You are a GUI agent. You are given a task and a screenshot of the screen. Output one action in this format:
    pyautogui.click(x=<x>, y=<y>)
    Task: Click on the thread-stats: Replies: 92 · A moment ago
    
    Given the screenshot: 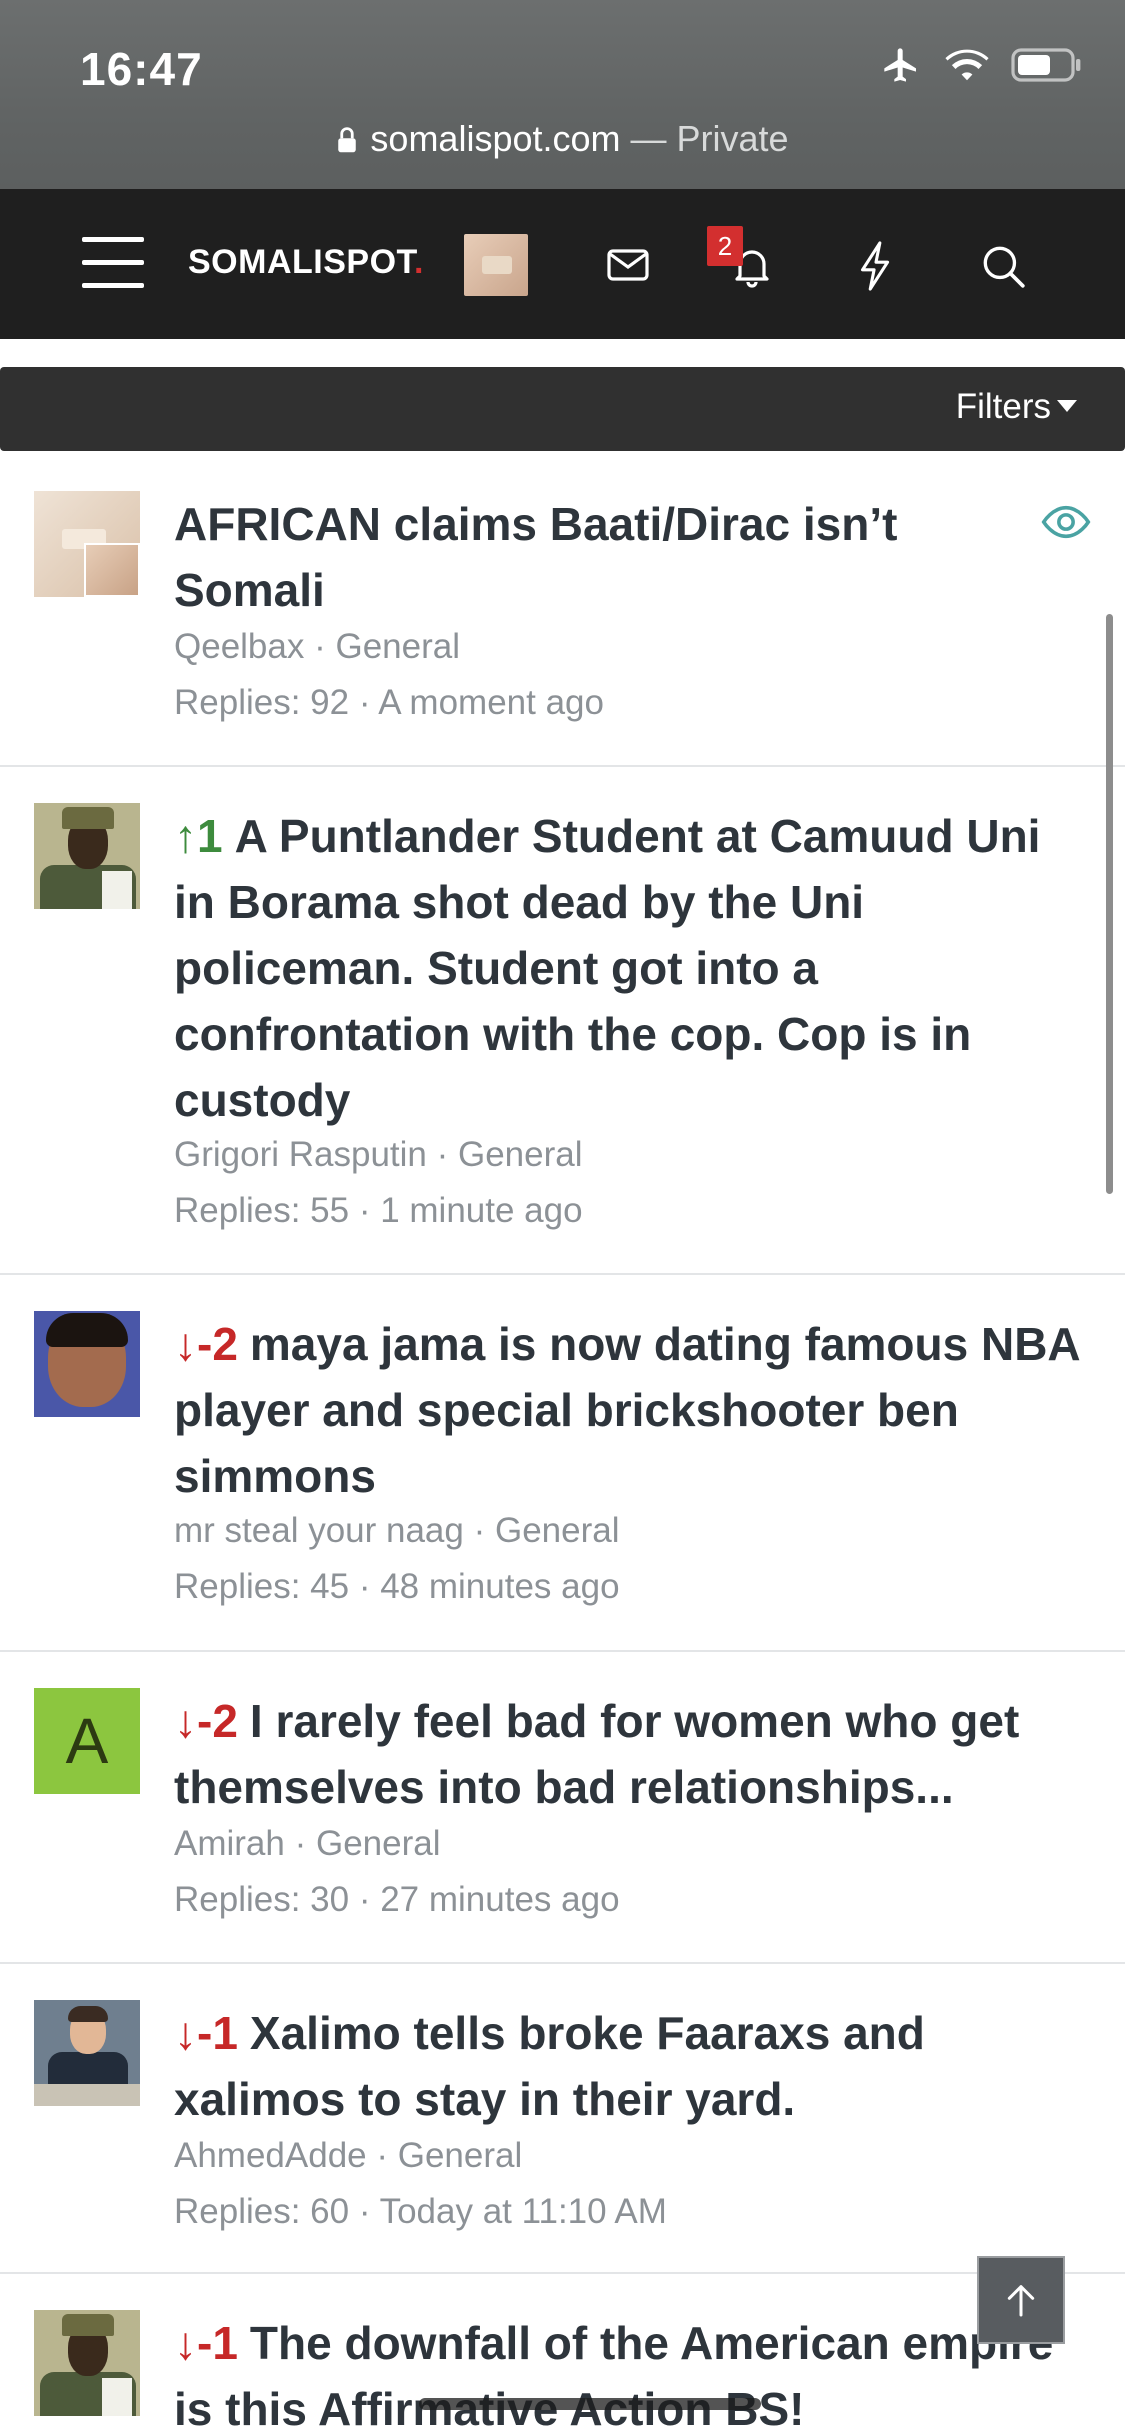 What is the action you would take?
    pyautogui.click(x=389, y=702)
    